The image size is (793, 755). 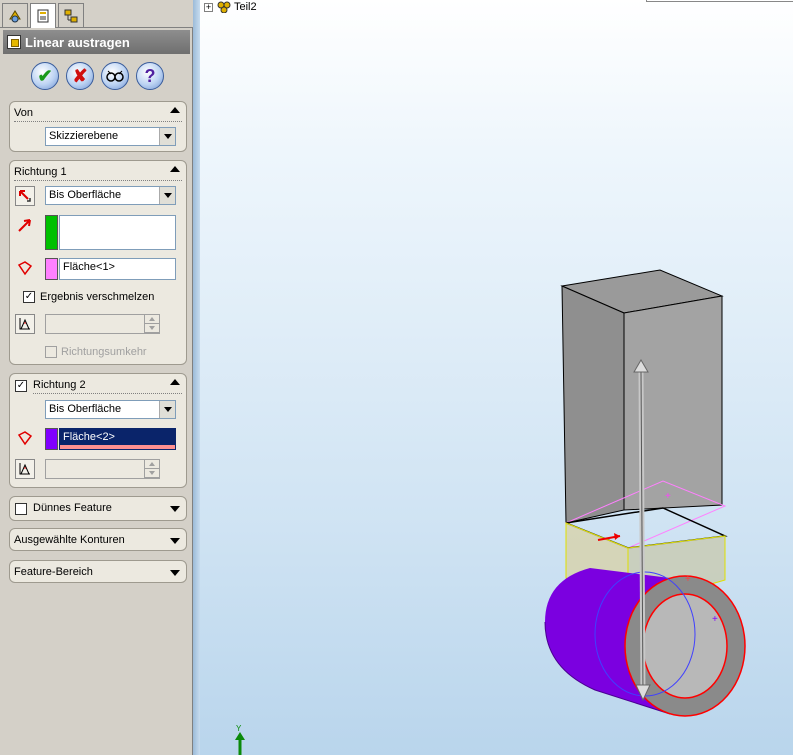 I want to click on group-richtung-2: ✓ Richtung 2 Bis Oberfläche Fläche<2>, so click(x=98, y=430).